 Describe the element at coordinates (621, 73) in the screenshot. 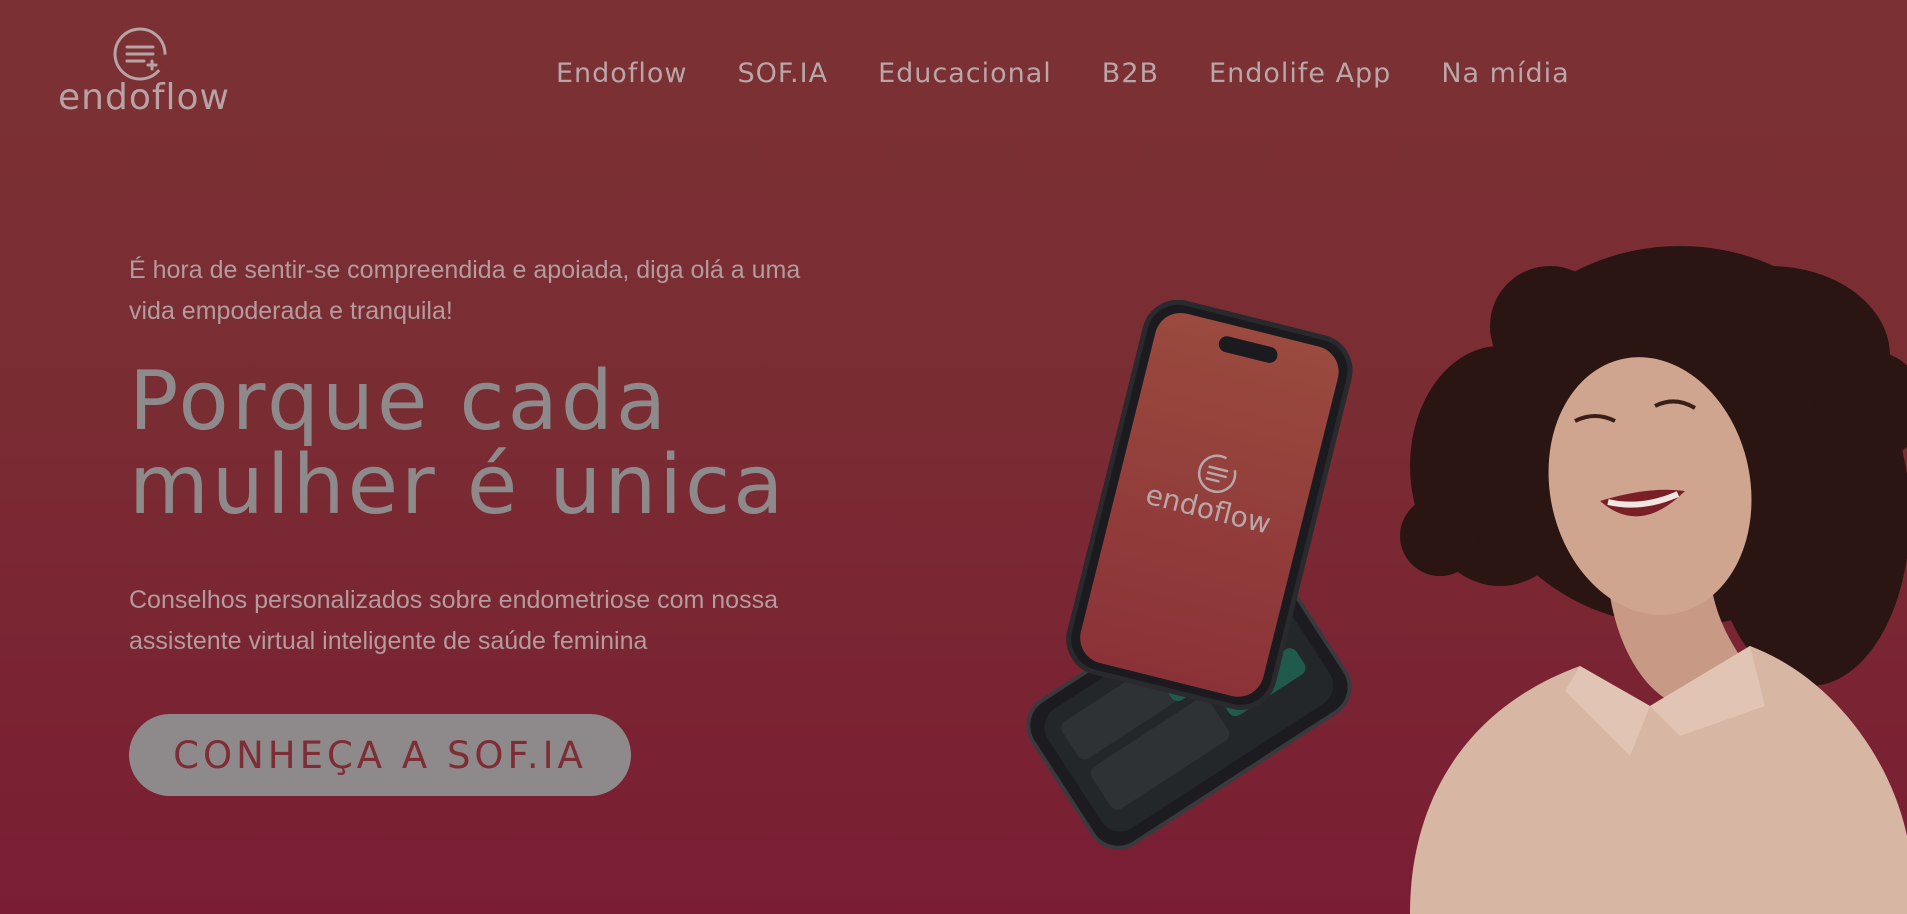

I see `nav-item-endoflow: Endoflow` at that location.